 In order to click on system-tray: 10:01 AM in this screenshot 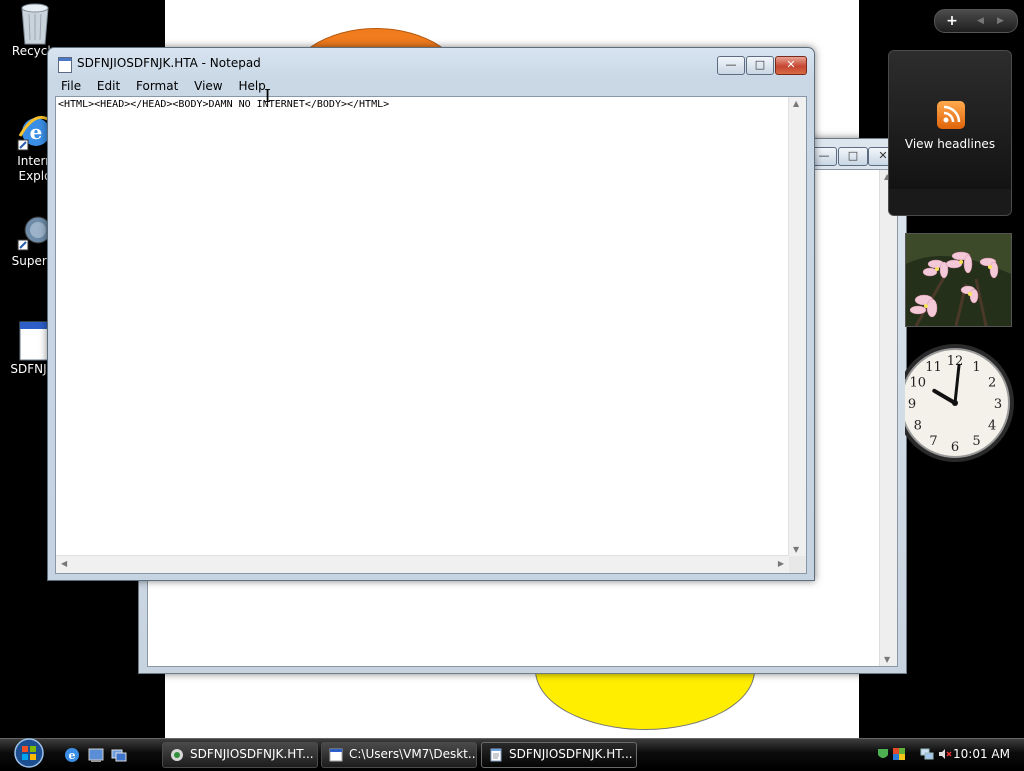, I will do `click(946, 754)`.